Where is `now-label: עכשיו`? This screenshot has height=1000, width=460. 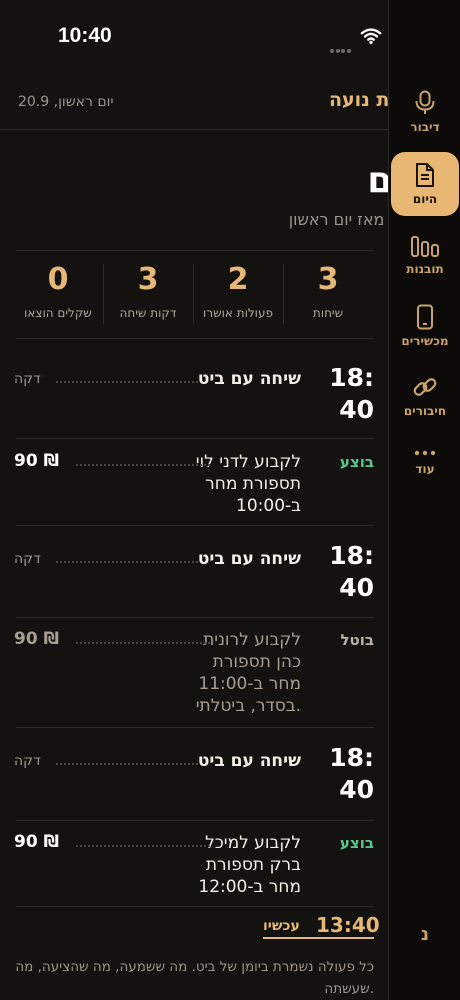
now-label: עכשיו is located at coordinates (281, 926).